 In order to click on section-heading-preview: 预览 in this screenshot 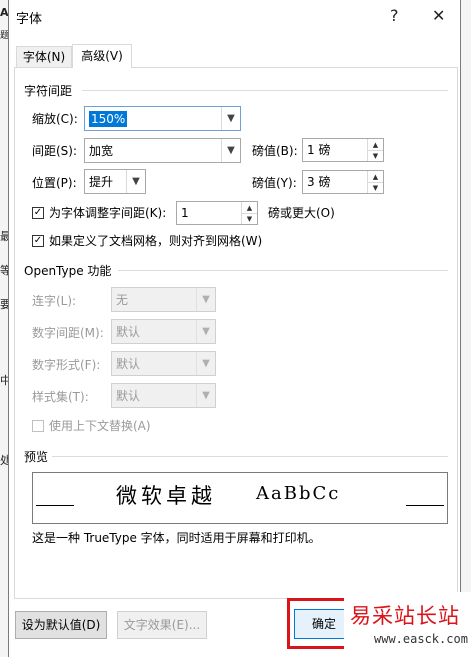, I will do `click(36, 457)`.